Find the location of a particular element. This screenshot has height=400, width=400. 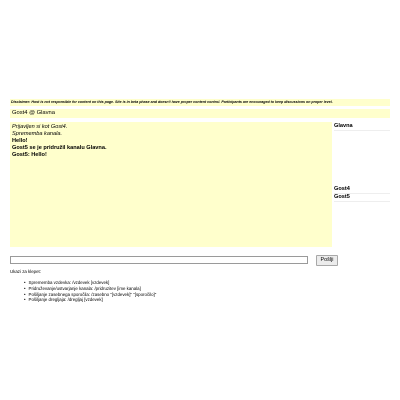

user-list-item: Gost4 is located at coordinates (362, 190).